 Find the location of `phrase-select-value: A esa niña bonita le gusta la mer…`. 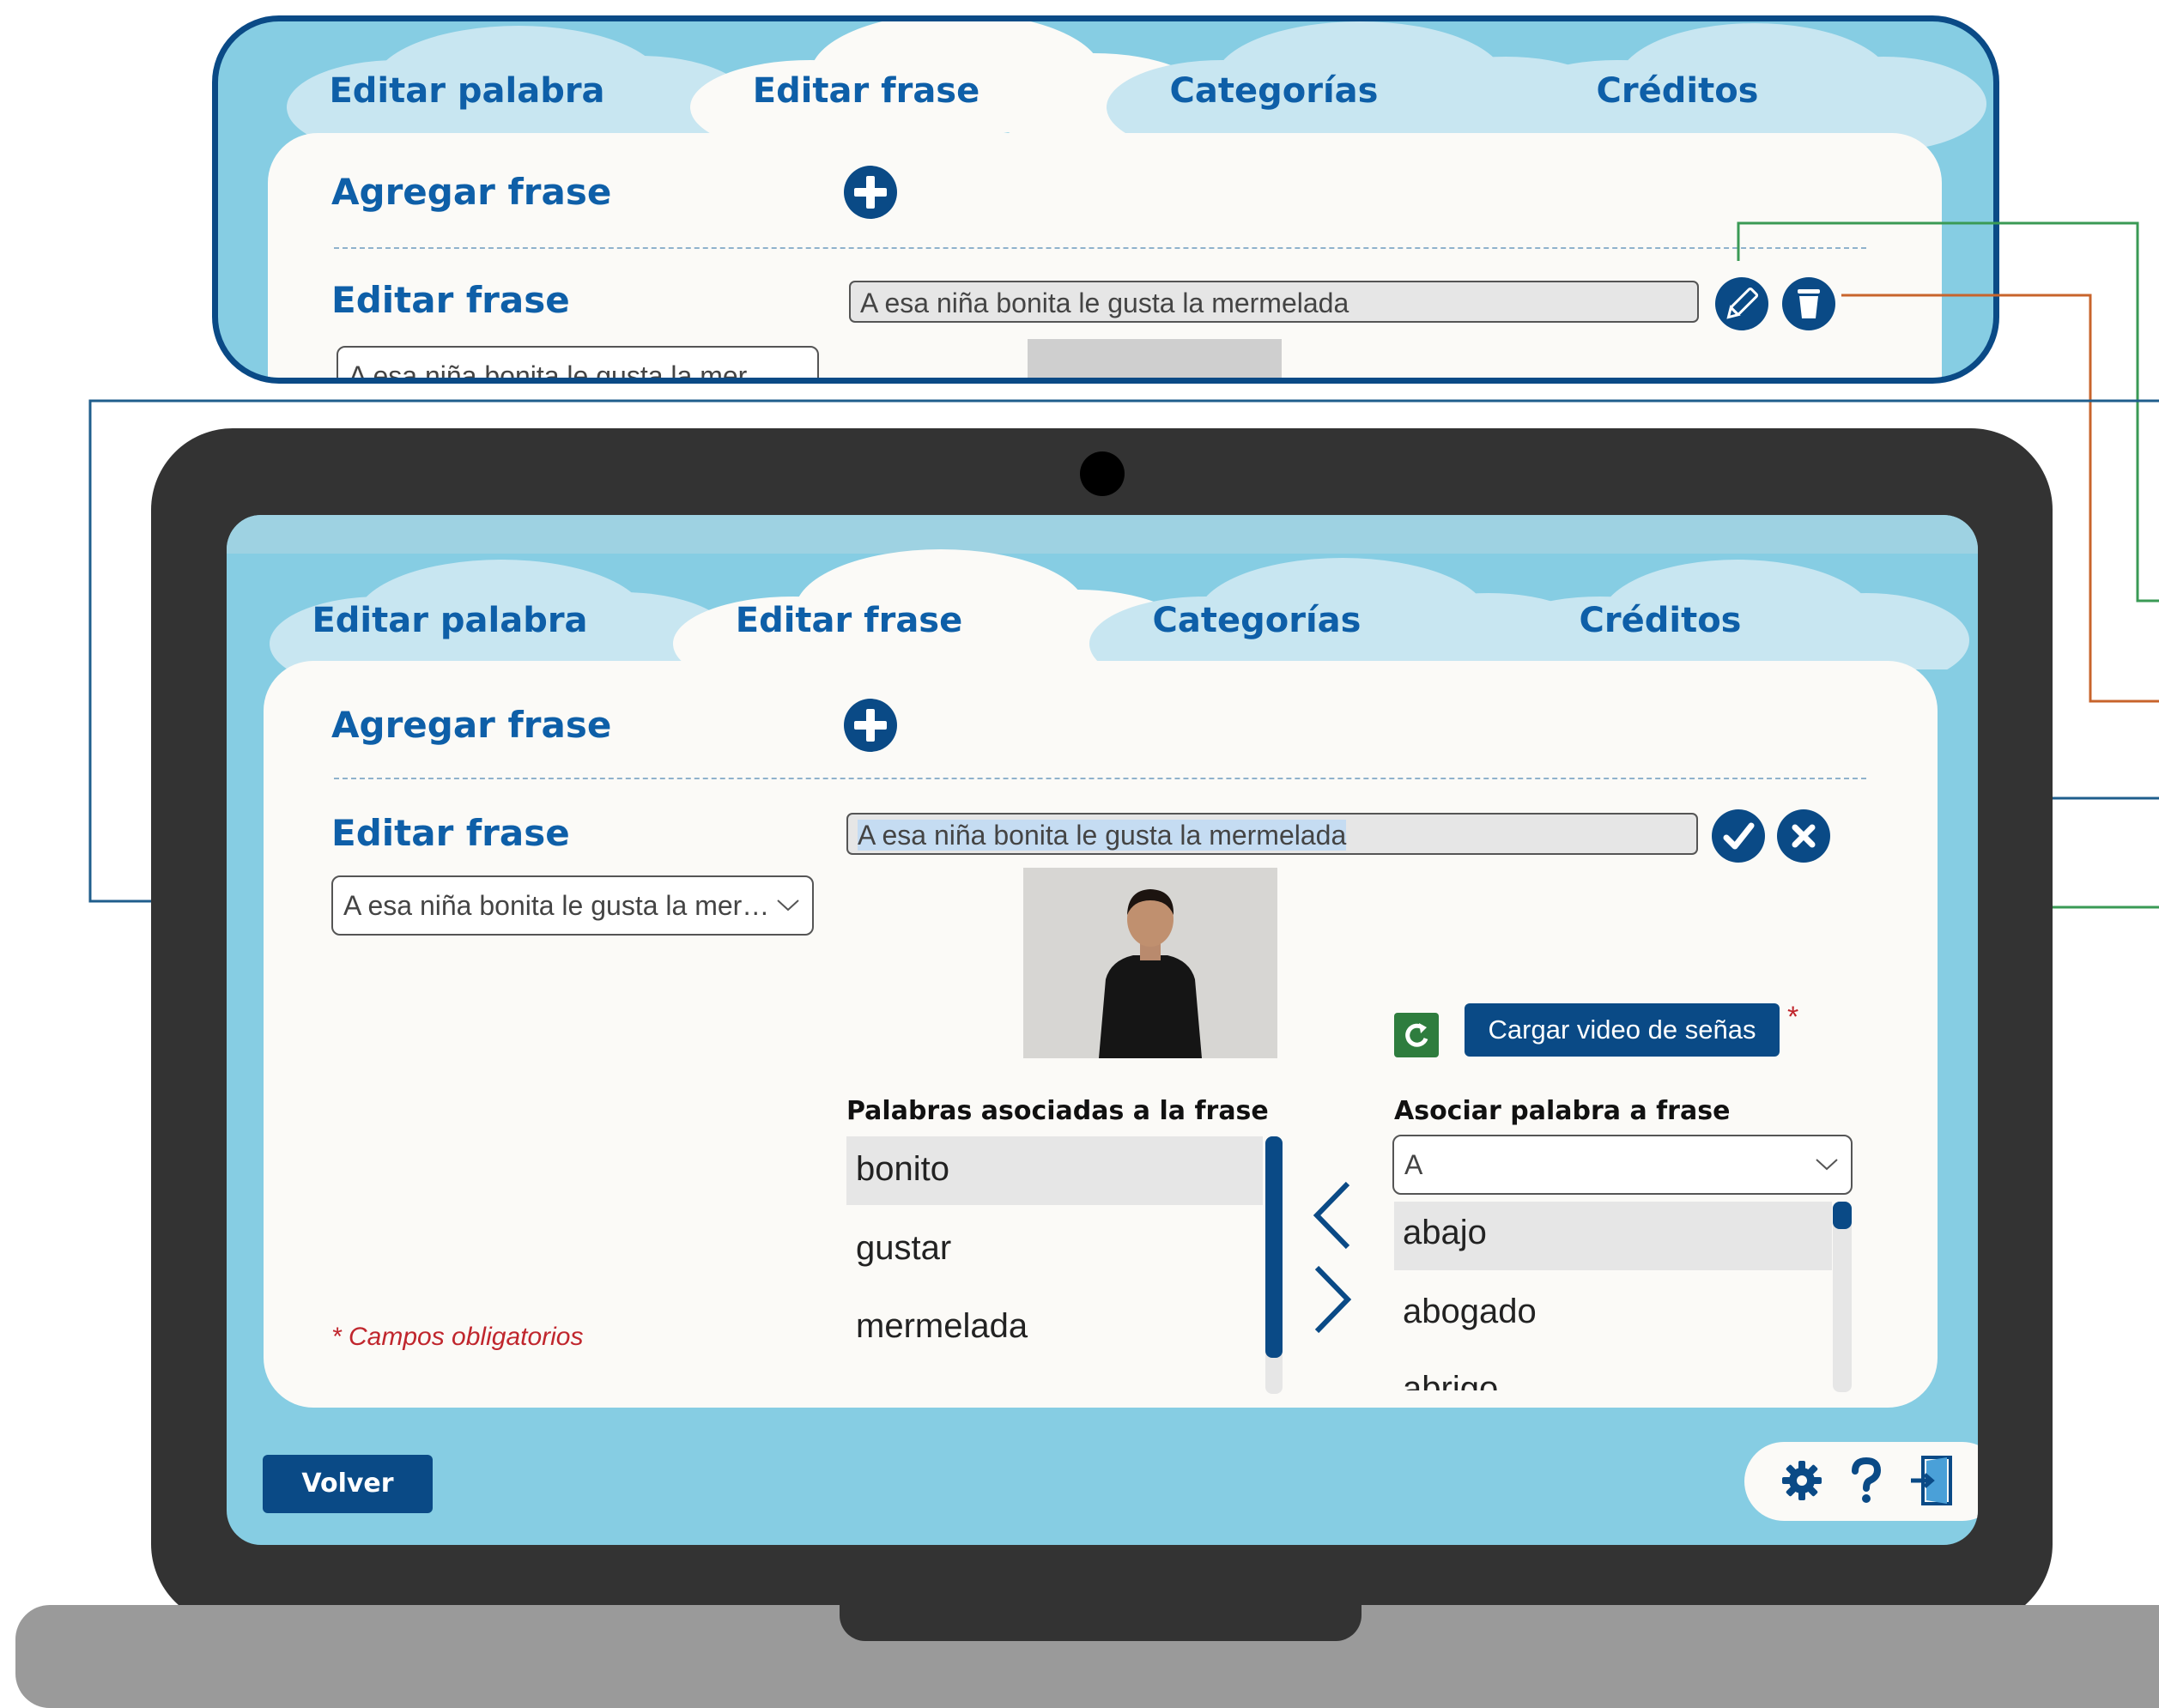

phrase-select-value: A esa niña bonita le gusta la mer… is located at coordinates (556, 906).